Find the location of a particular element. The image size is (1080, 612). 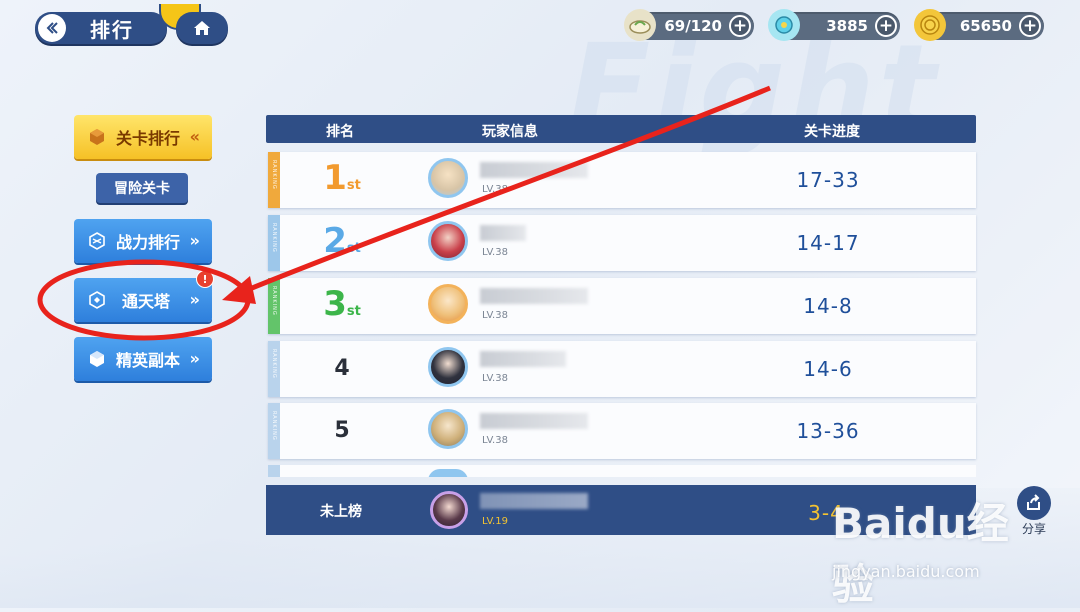

baidu-watermark: Baidu经验 jingyan.baidu.com is located at coordinates (937, 549).